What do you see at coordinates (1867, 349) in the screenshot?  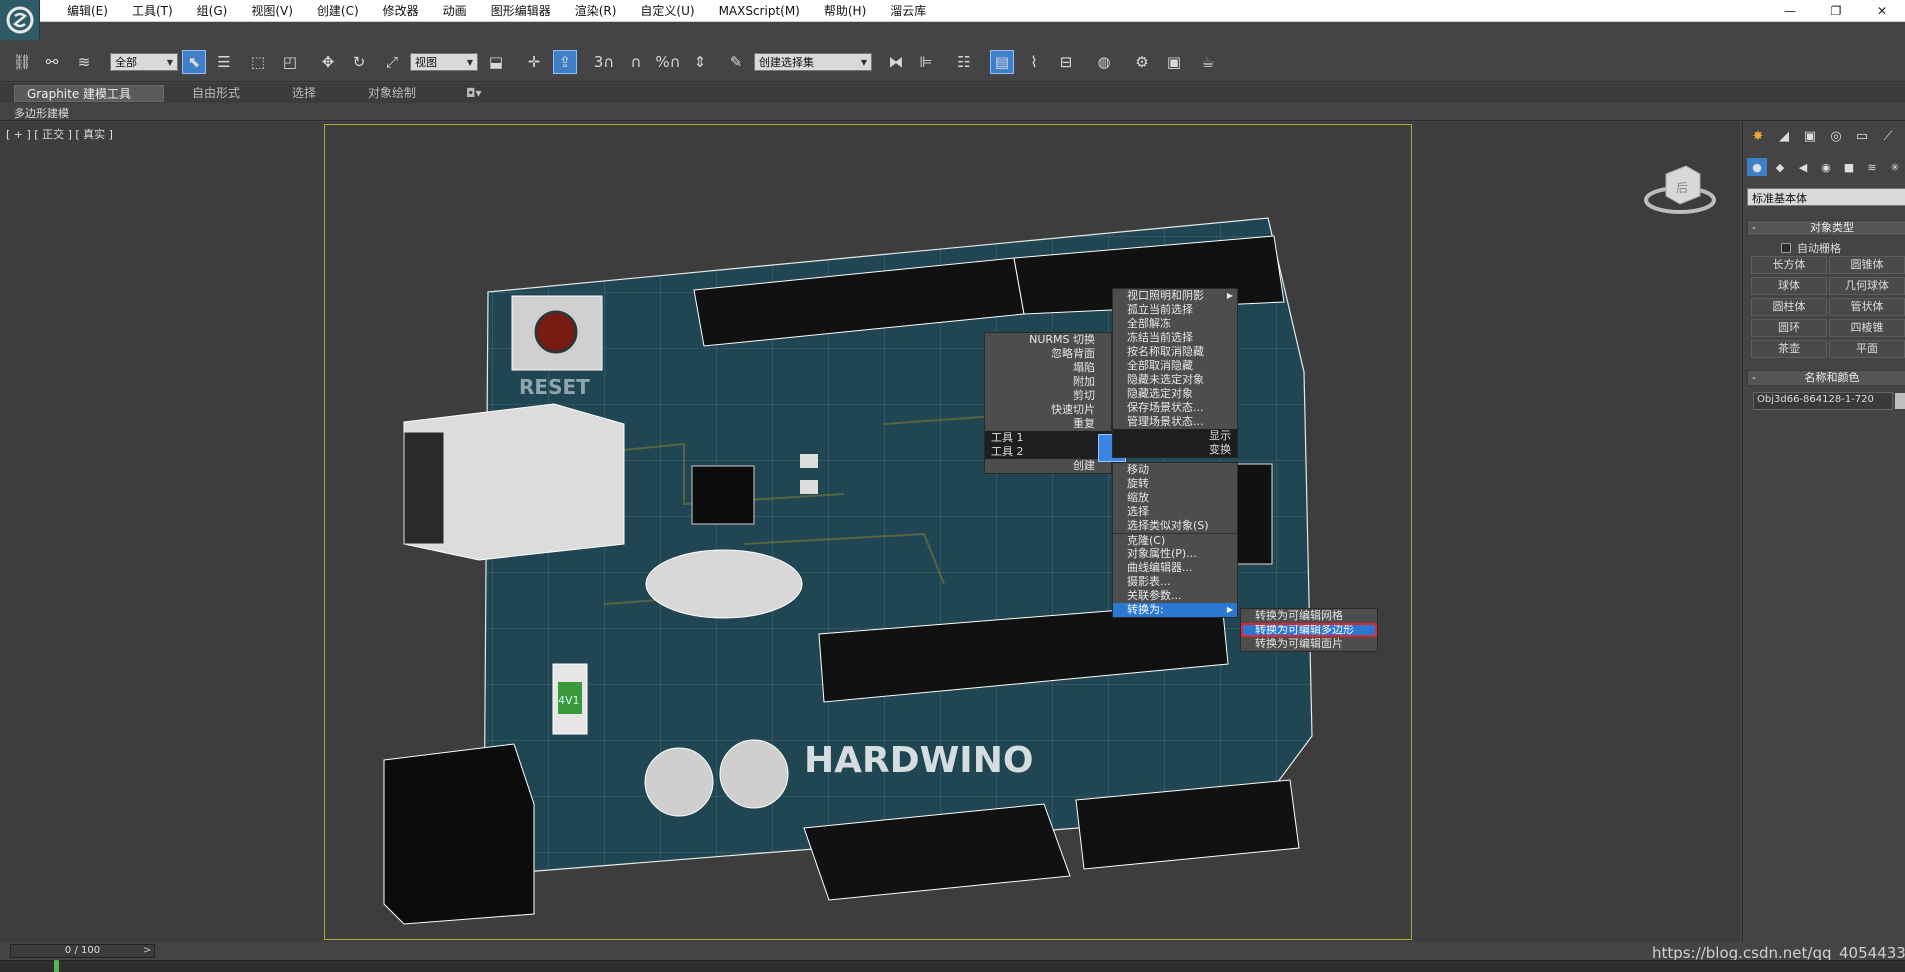 I see `plane-button: 平面` at bounding box center [1867, 349].